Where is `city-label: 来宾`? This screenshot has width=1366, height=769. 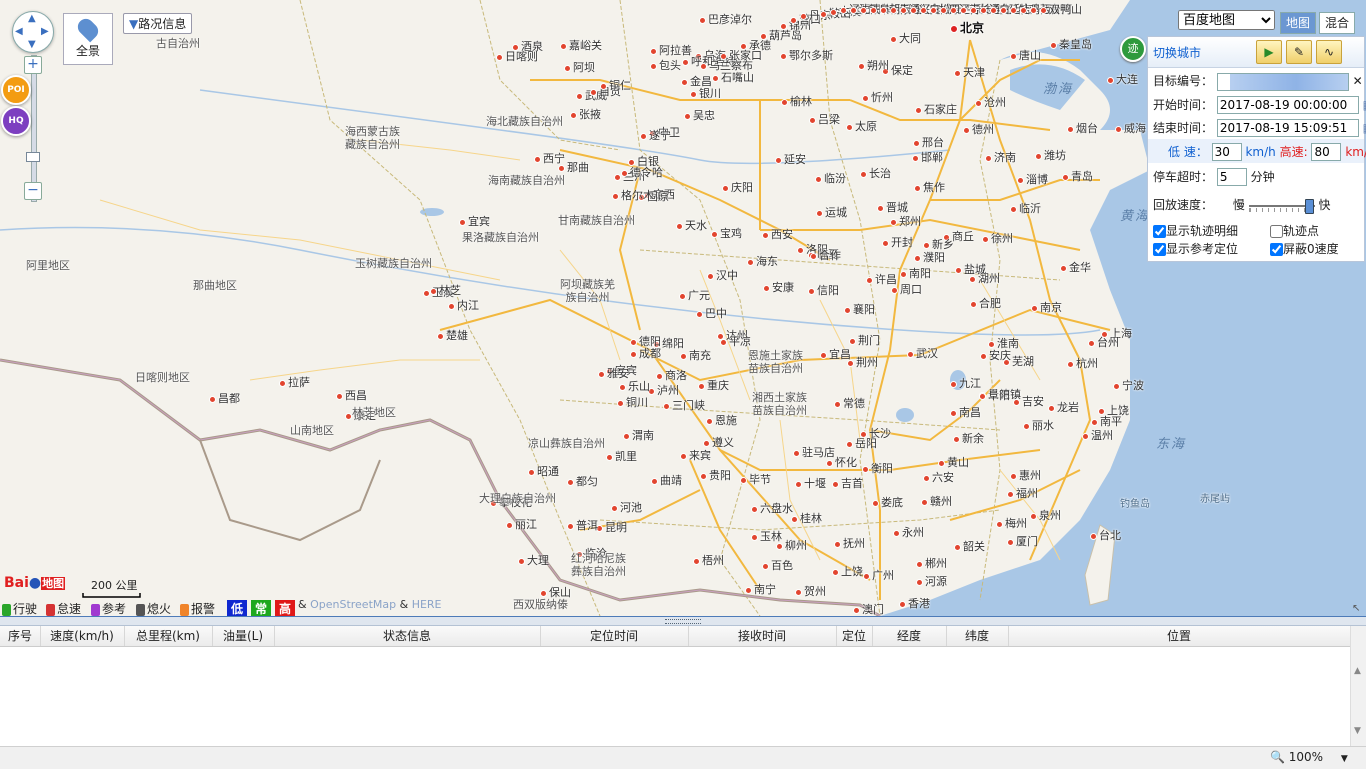 city-label: 来宾 is located at coordinates (695, 456).